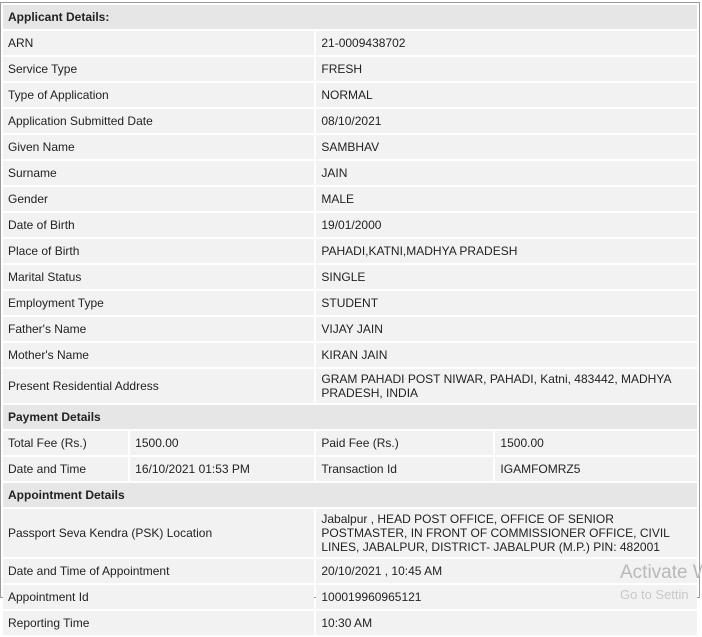 The height and width of the screenshot is (637, 702). Describe the element at coordinates (159, 251) in the screenshot. I see `row-label: Place of Birth` at that location.